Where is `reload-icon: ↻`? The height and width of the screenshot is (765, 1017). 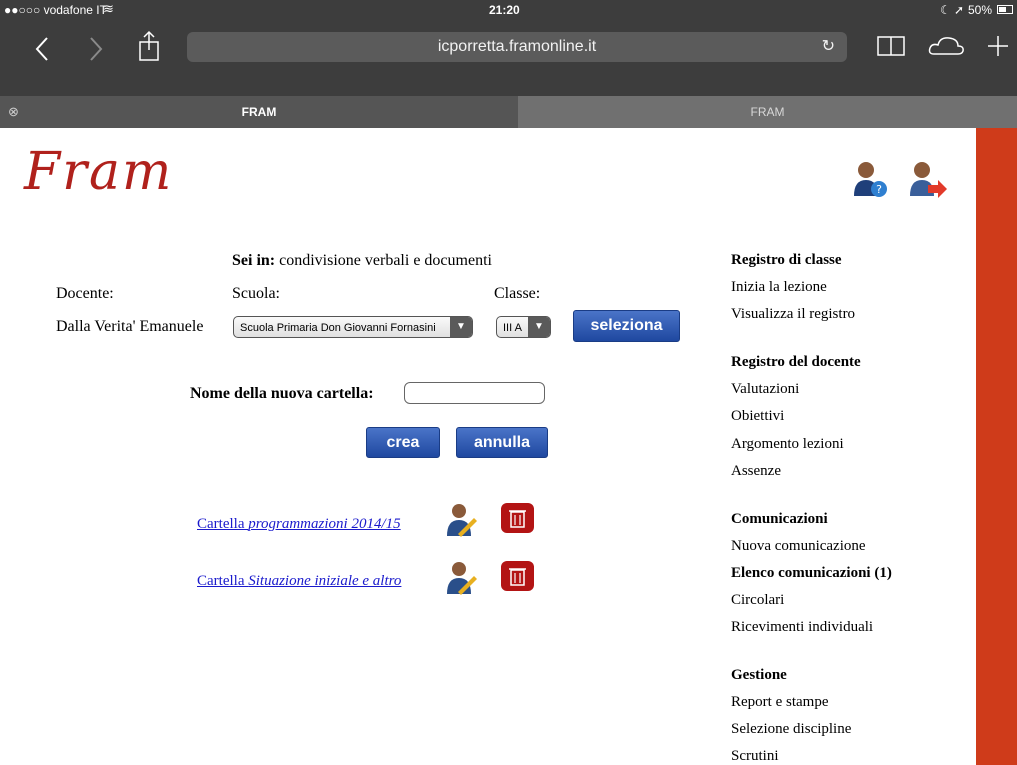 reload-icon: ↻ is located at coordinates (828, 47).